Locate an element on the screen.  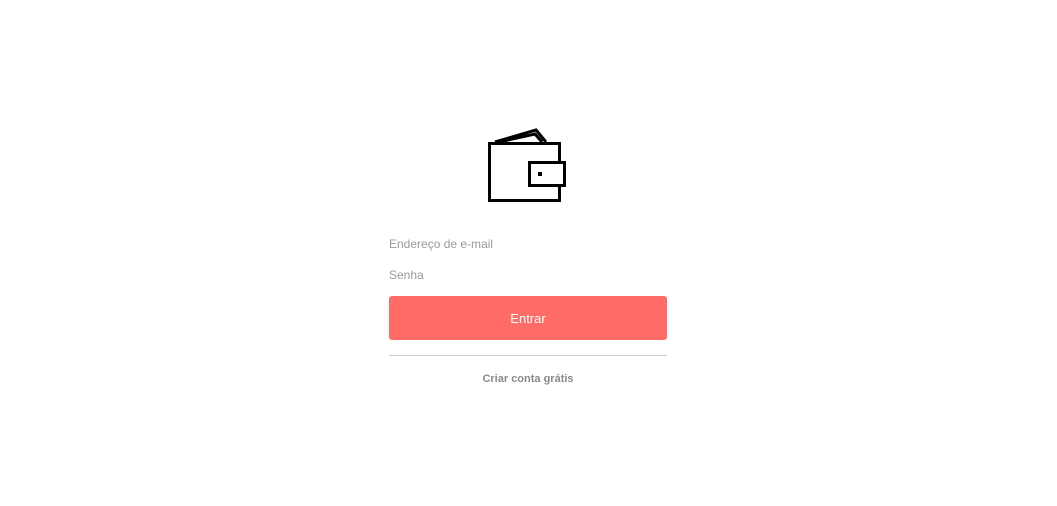
wallet-icon is located at coordinates (528, 166).